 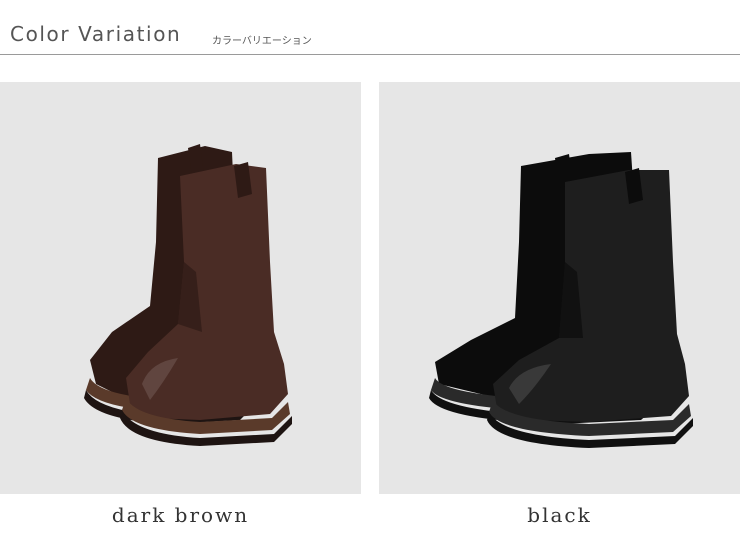 What do you see at coordinates (180, 515) in the screenshot?
I see `variation-label-dark-brown: dark brown` at bounding box center [180, 515].